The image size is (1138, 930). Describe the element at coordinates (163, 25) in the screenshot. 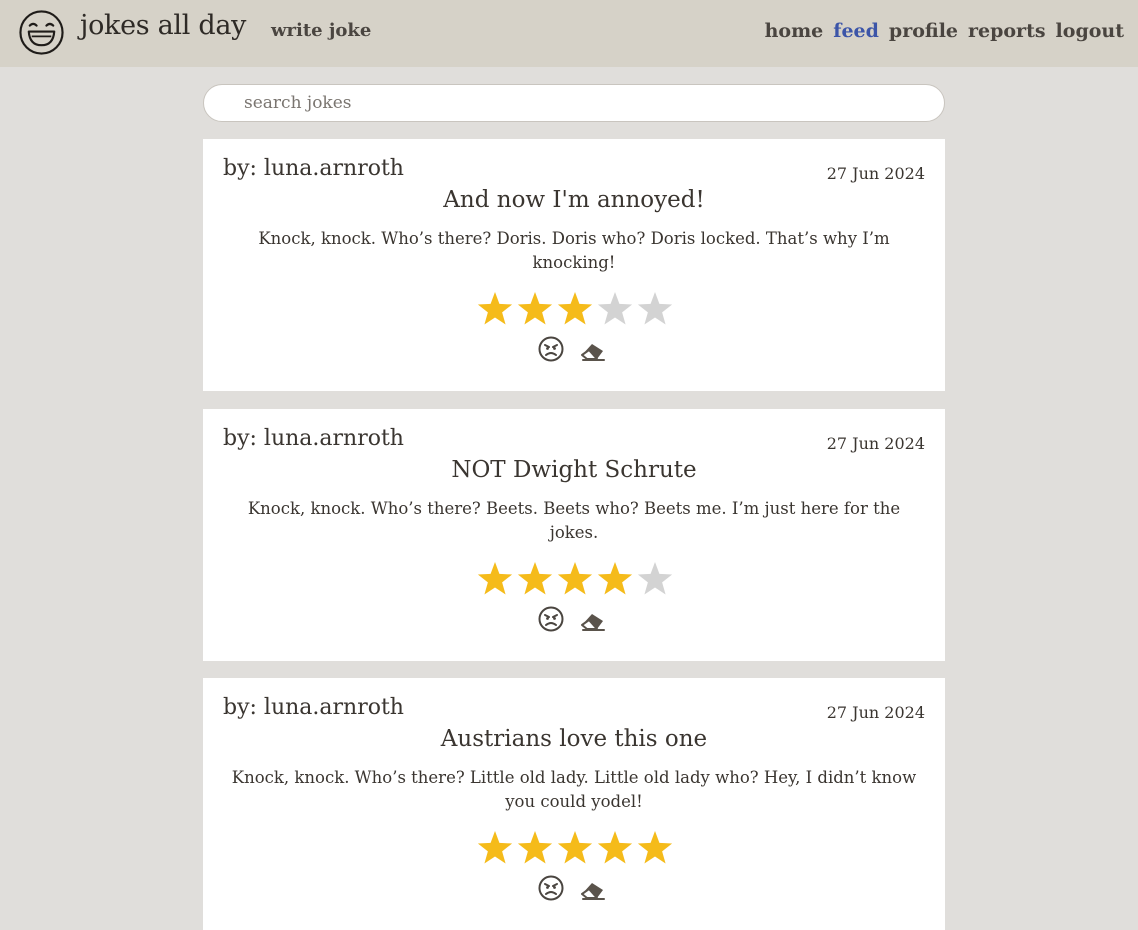

I see `app-title: jokes all day` at that location.